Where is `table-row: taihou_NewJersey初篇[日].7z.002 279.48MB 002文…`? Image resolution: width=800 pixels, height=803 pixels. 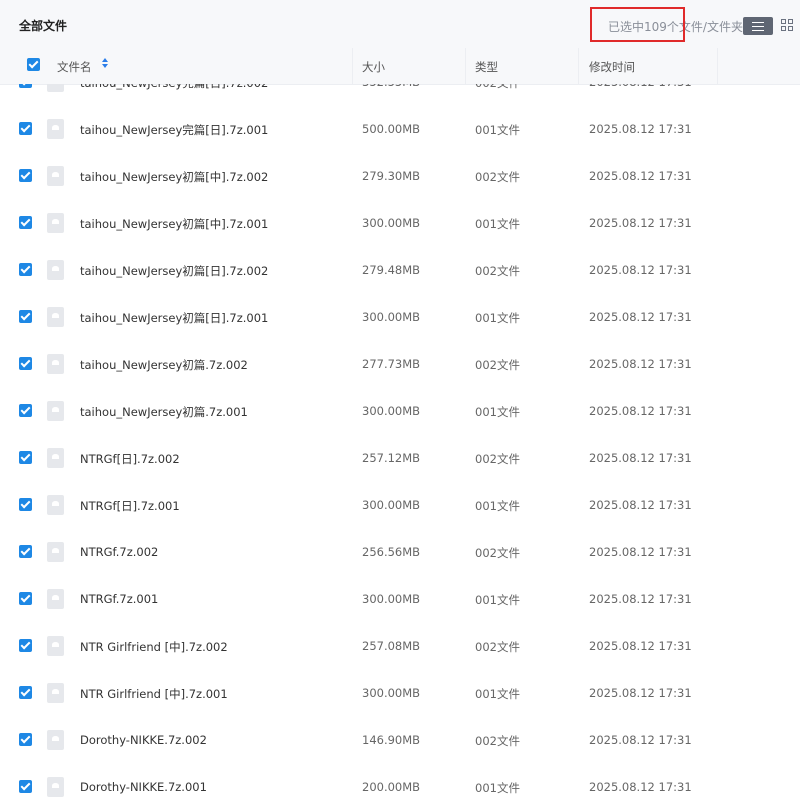
table-row: taihou_NewJersey初篇[日].7z.002 279.48MB 002文… is located at coordinates (400, 269).